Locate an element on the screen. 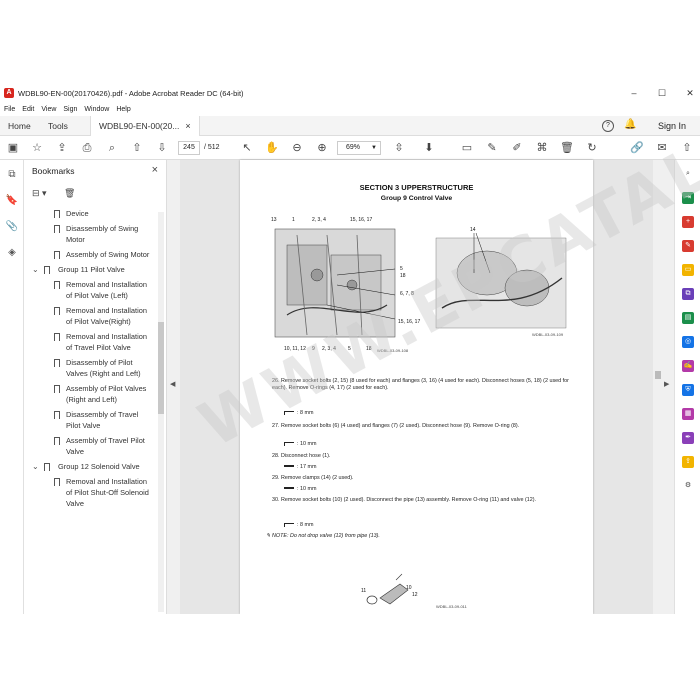 Image resolution: width=700 pixels, height=700 pixels. bookmark-item: ⌄ Group 12 Solenoid Valve is located at coordinates (91, 466).